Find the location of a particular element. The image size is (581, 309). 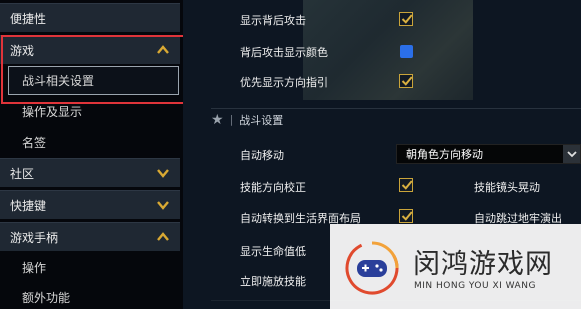

auto-switch-life-ui-checkbox is located at coordinates (406, 216).